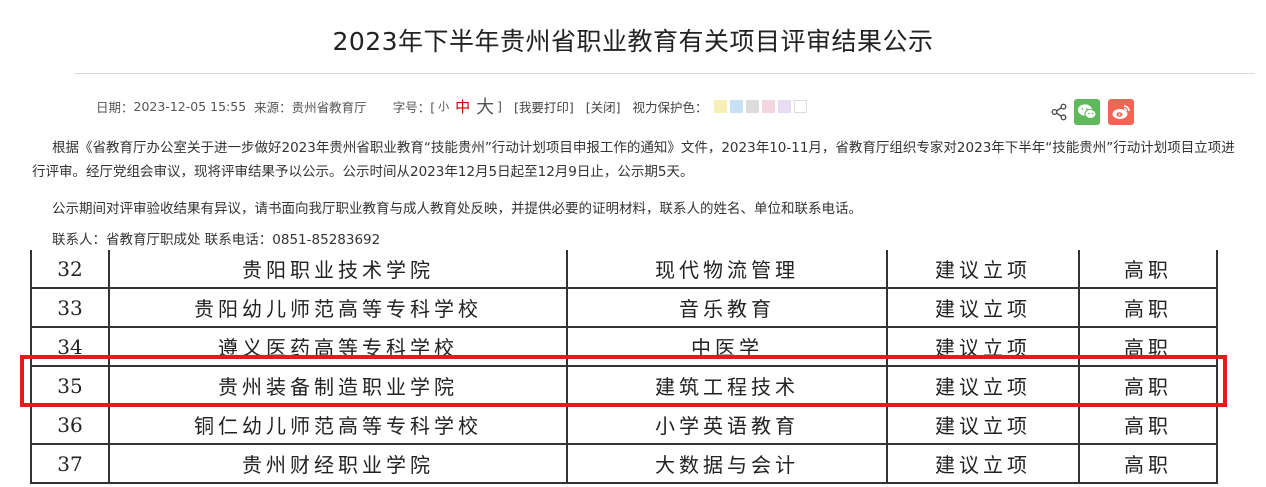 The height and width of the screenshot is (487, 1266). Describe the element at coordinates (736, 106) in the screenshot. I see `eye-color-blue` at that location.